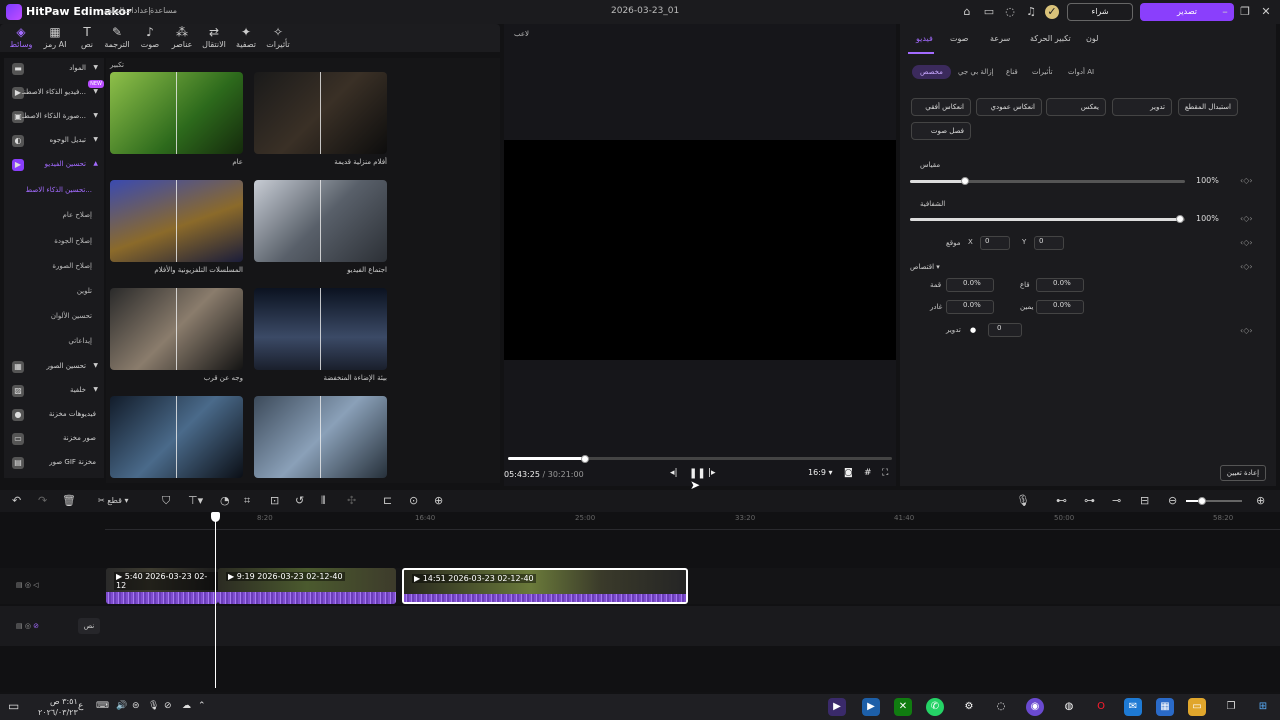  What do you see at coordinates (959, 38) in the screenshot?
I see `tab-audio: صوت` at bounding box center [959, 38].